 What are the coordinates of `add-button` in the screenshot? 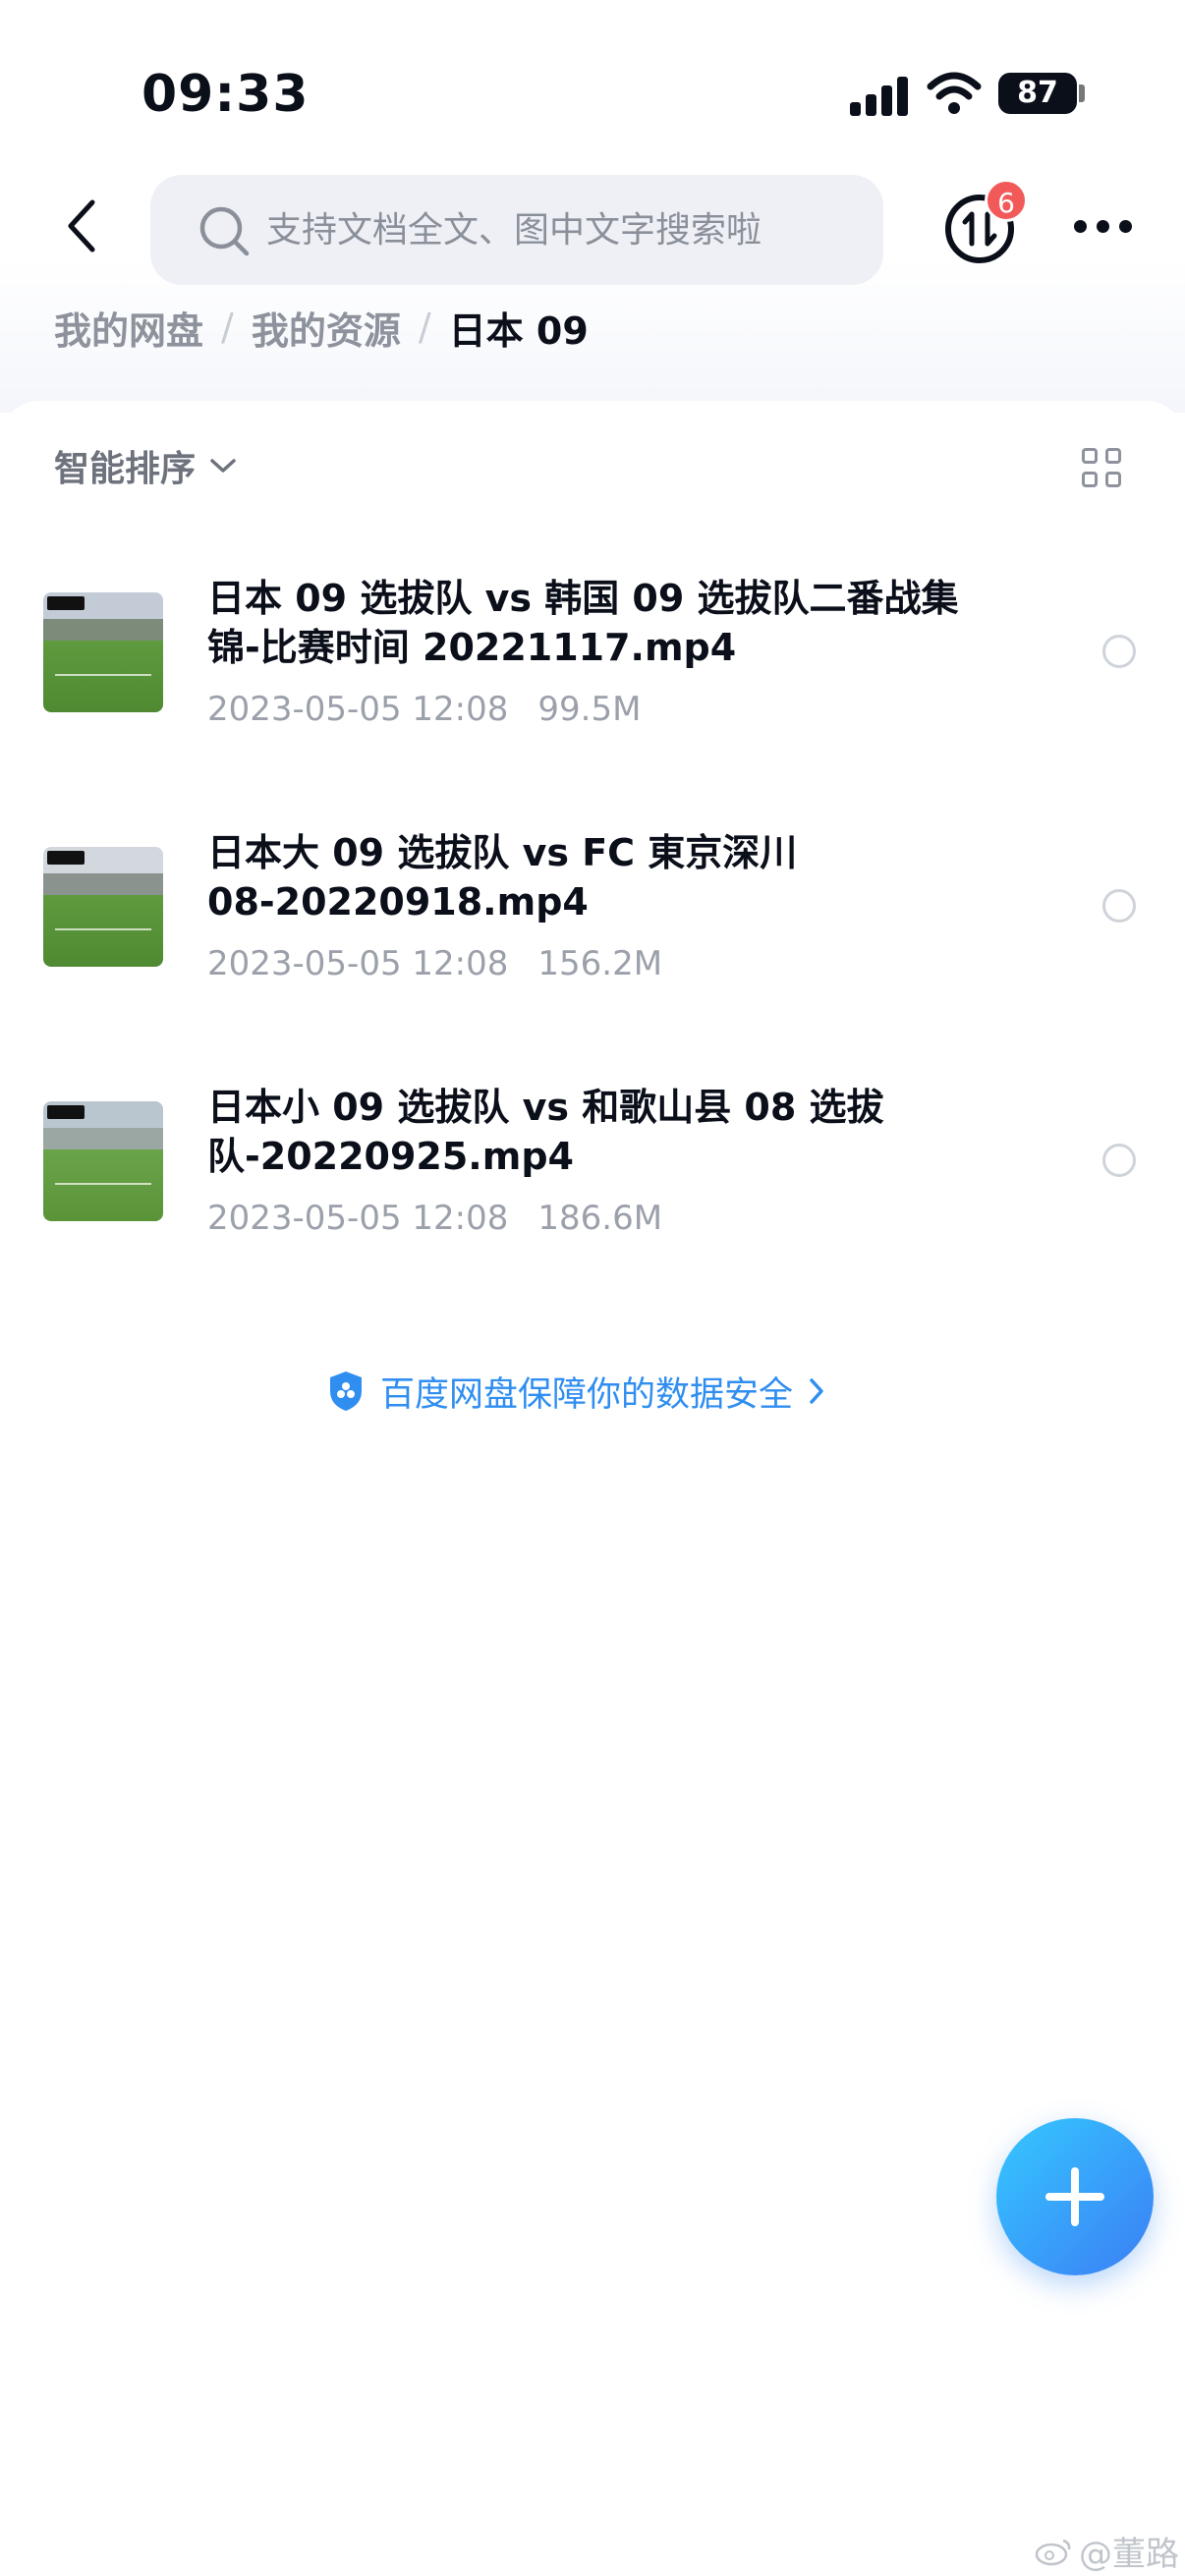 It's located at (1075, 2196).